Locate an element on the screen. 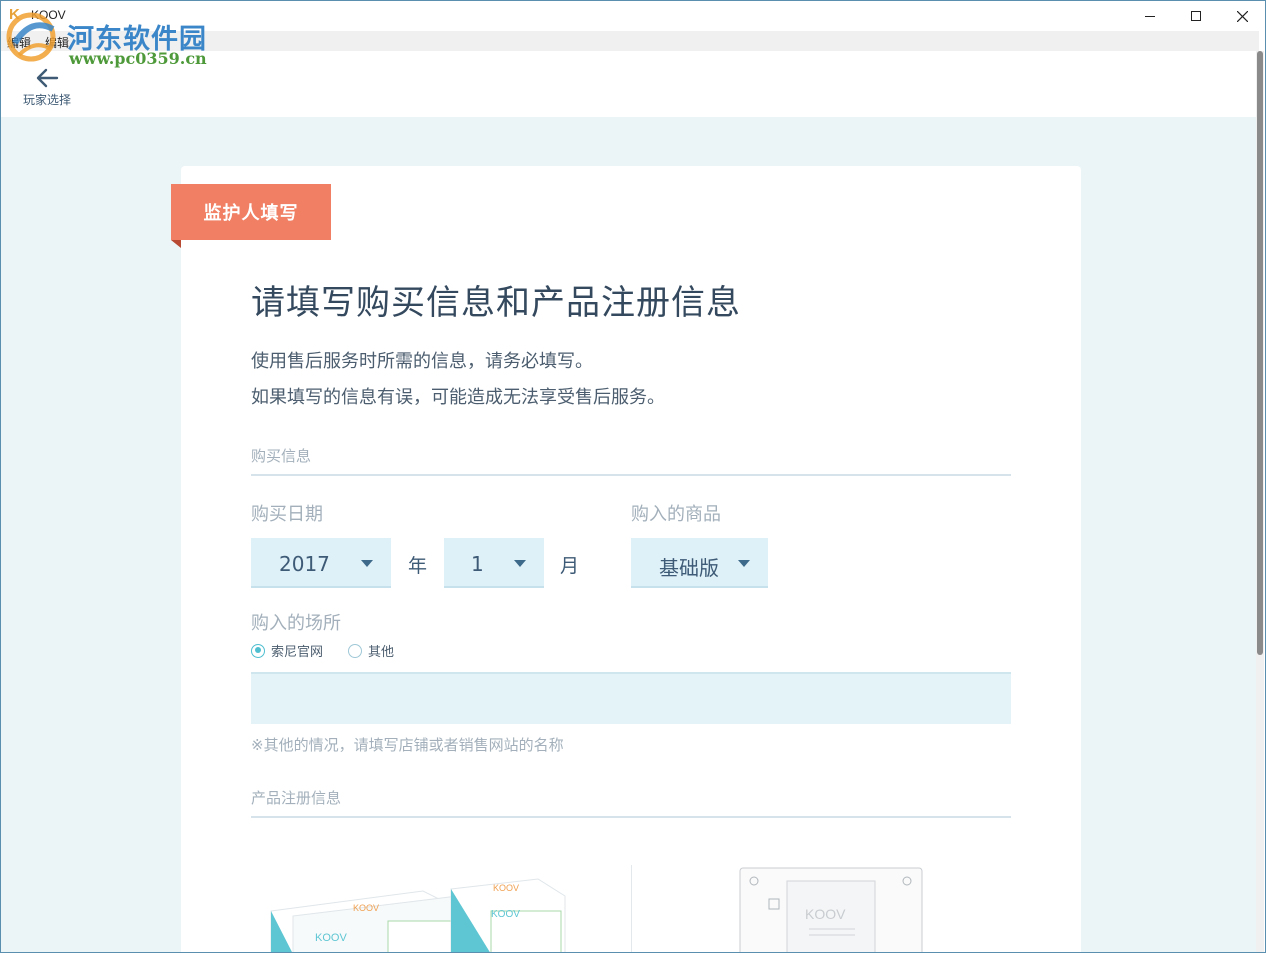 This screenshot has height=953, width=1266. close-button is located at coordinates (1242, 16).